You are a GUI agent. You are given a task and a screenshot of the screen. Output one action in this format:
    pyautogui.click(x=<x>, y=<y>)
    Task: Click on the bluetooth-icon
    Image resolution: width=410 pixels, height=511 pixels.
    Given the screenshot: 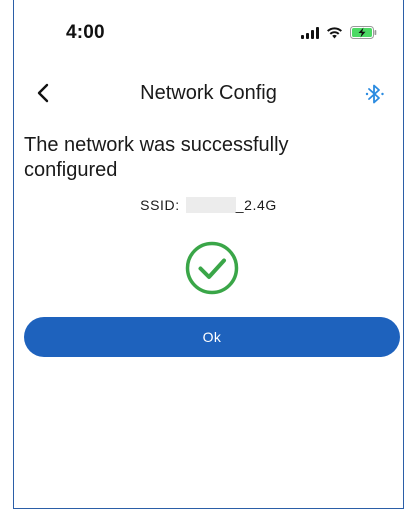 What is the action you would take?
    pyautogui.click(x=374, y=94)
    